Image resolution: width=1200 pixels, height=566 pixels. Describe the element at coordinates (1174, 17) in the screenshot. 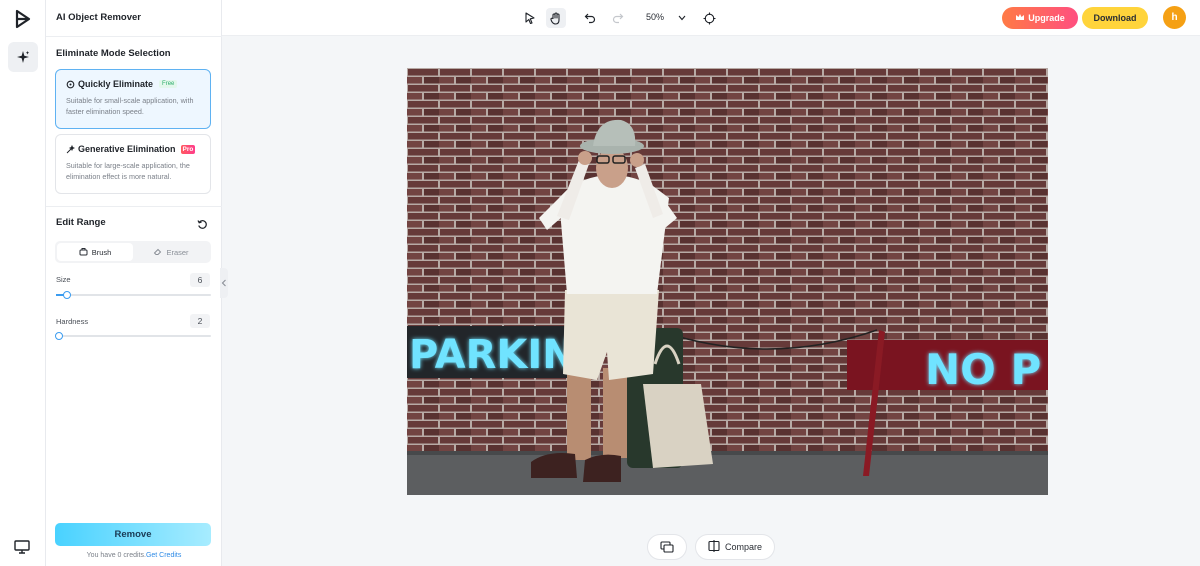

I see `avatar: h` at that location.